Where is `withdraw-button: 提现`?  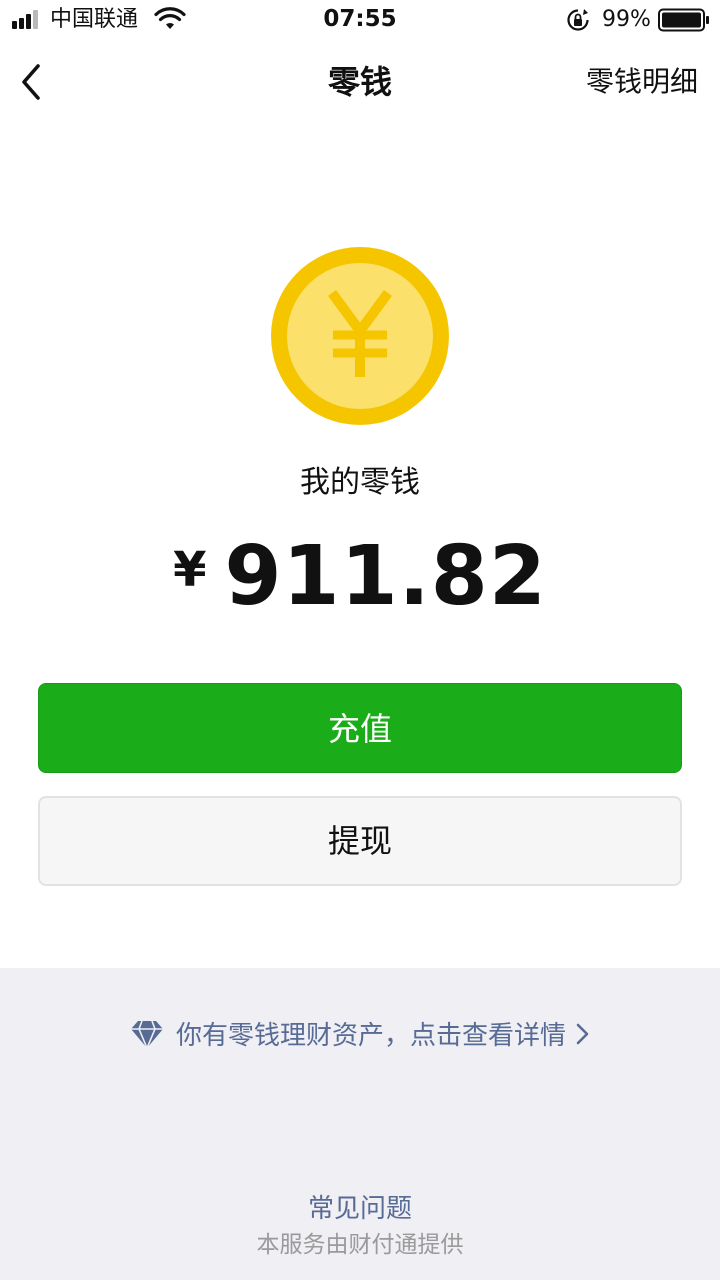
withdraw-button: 提现 is located at coordinates (360, 841).